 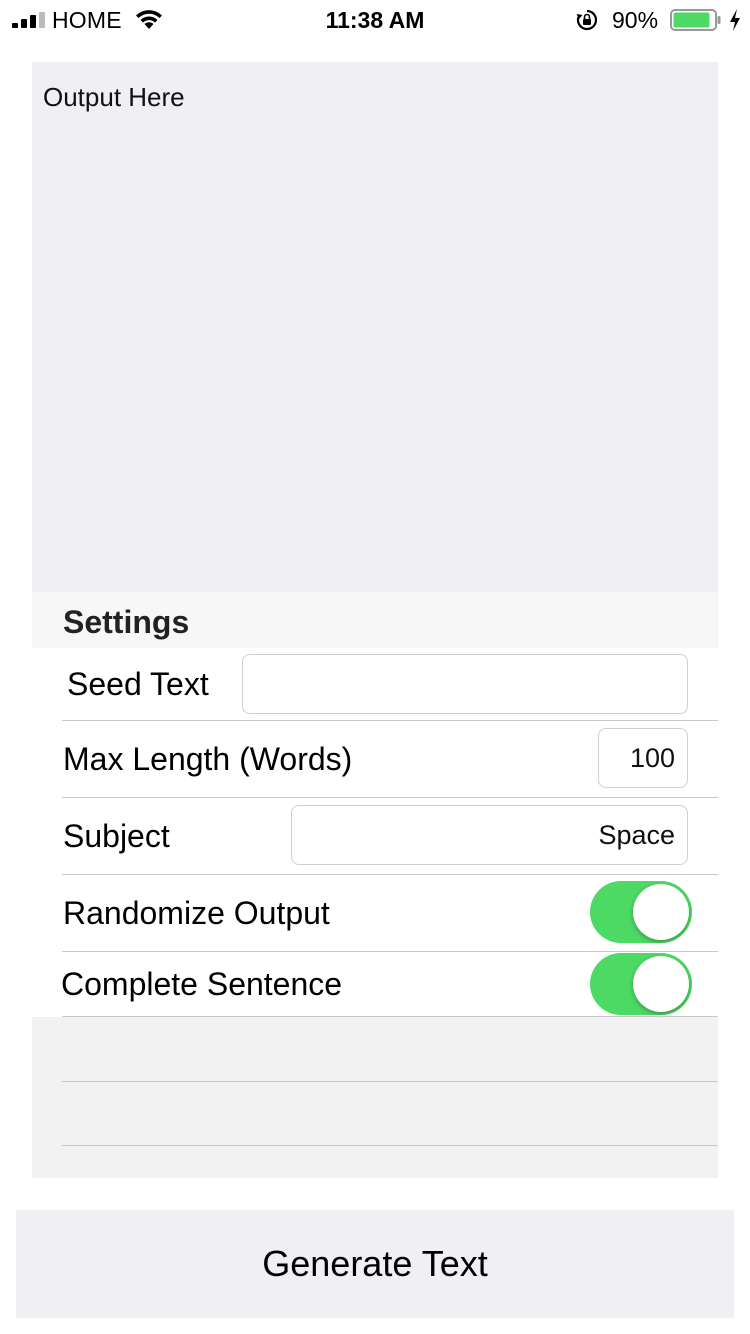 What do you see at coordinates (375, 20) in the screenshot?
I see `status-bar: HOME 11:38 AM 90%` at bounding box center [375, 20].